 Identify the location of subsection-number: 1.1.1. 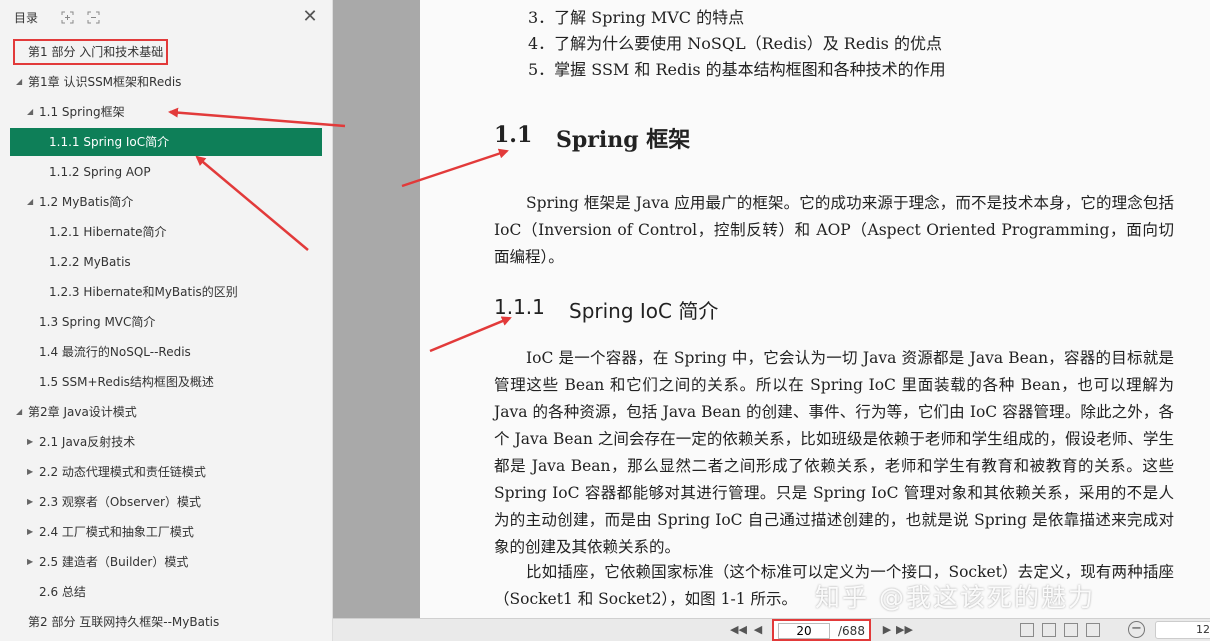
(519, 307).